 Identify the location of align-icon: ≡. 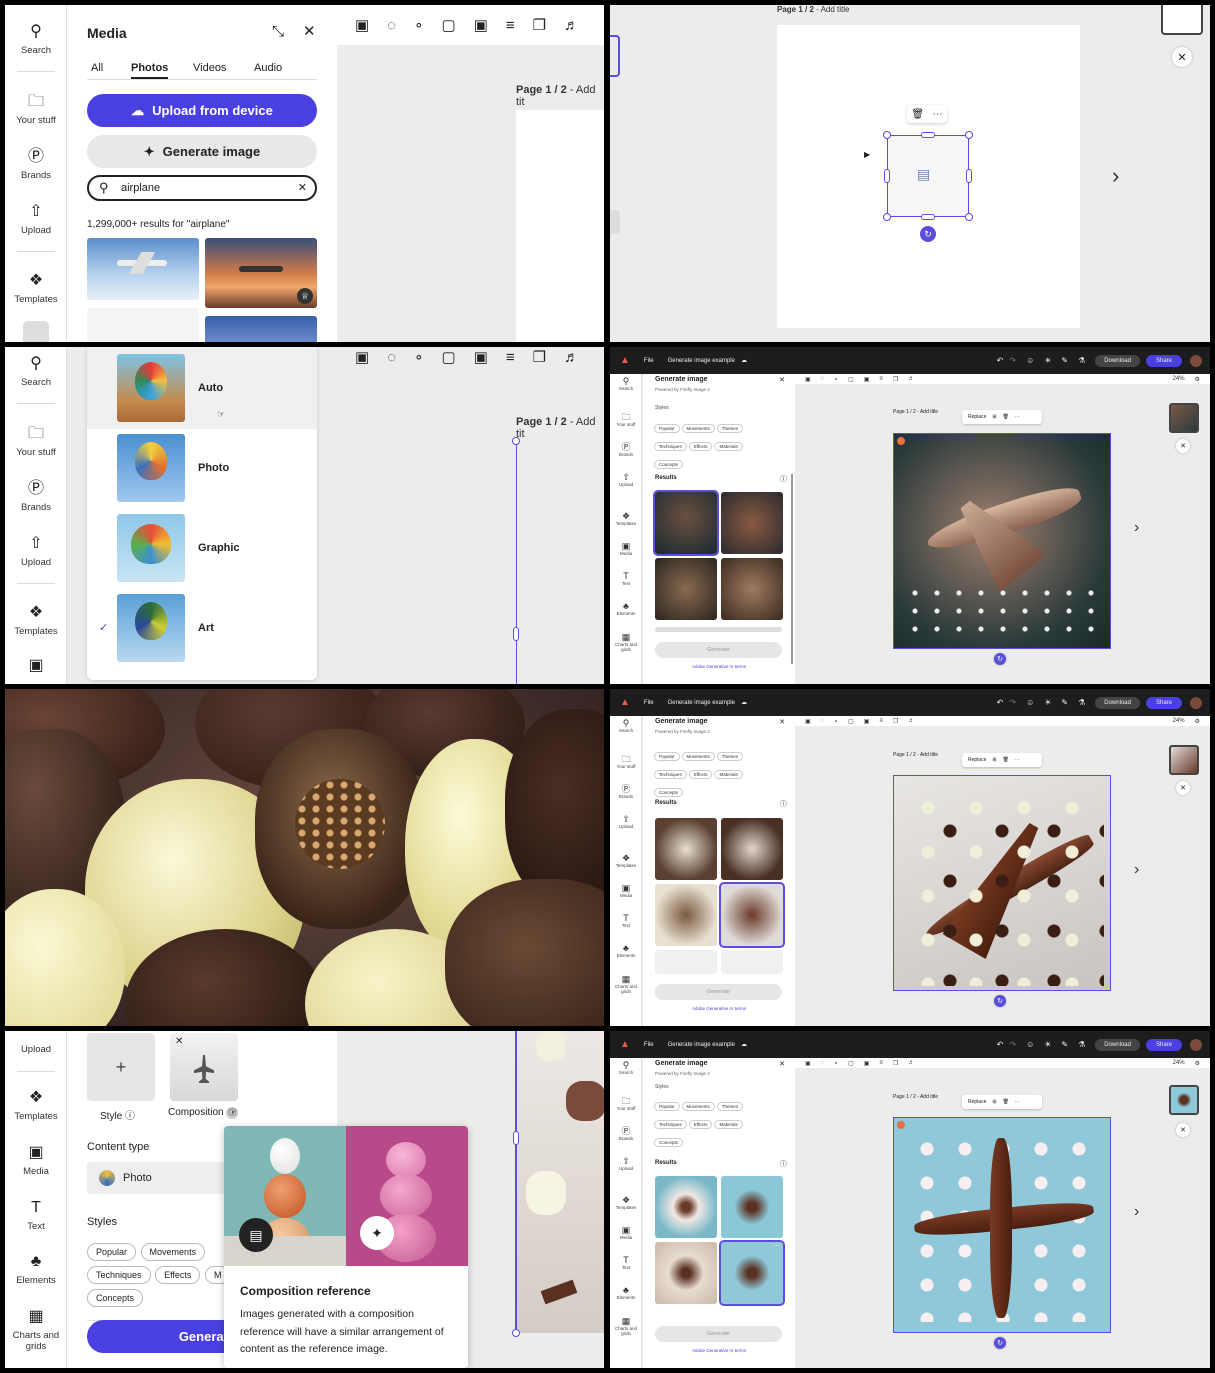
(510, 357).